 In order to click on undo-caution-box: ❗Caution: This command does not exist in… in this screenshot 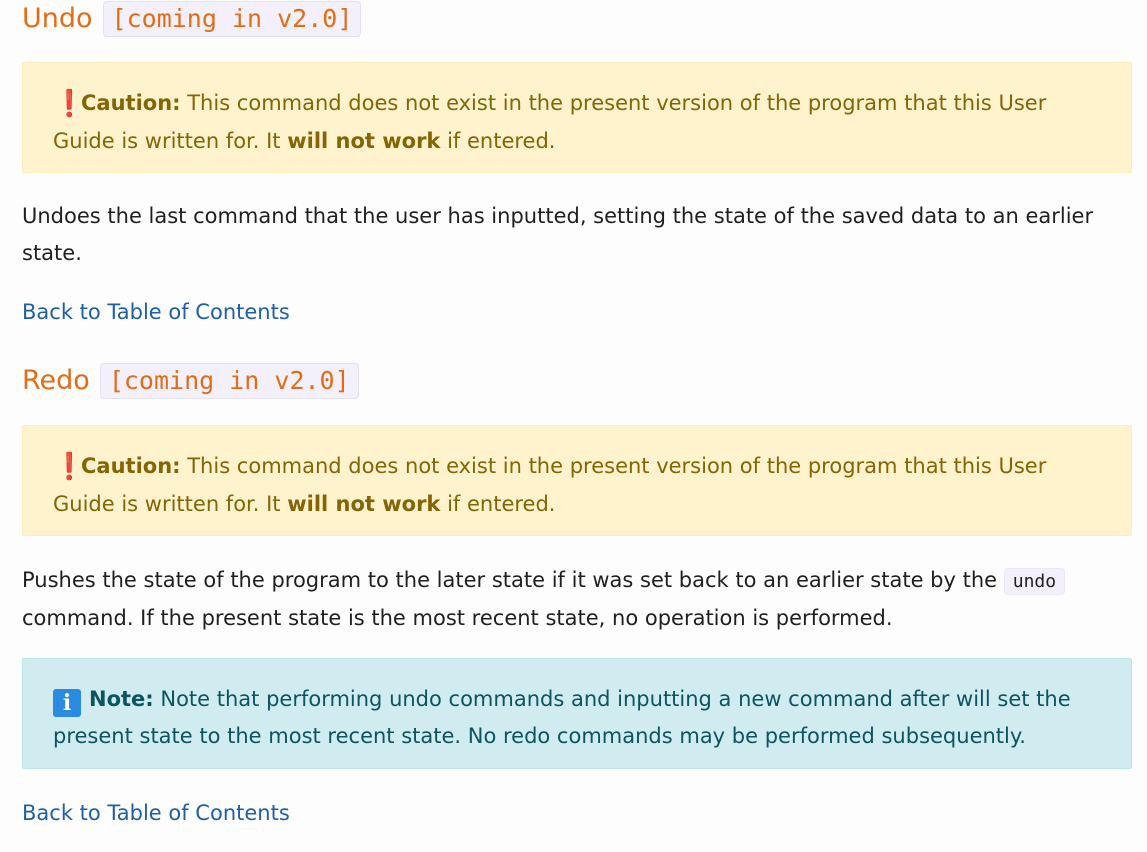, I will do `click(577, 117)`.